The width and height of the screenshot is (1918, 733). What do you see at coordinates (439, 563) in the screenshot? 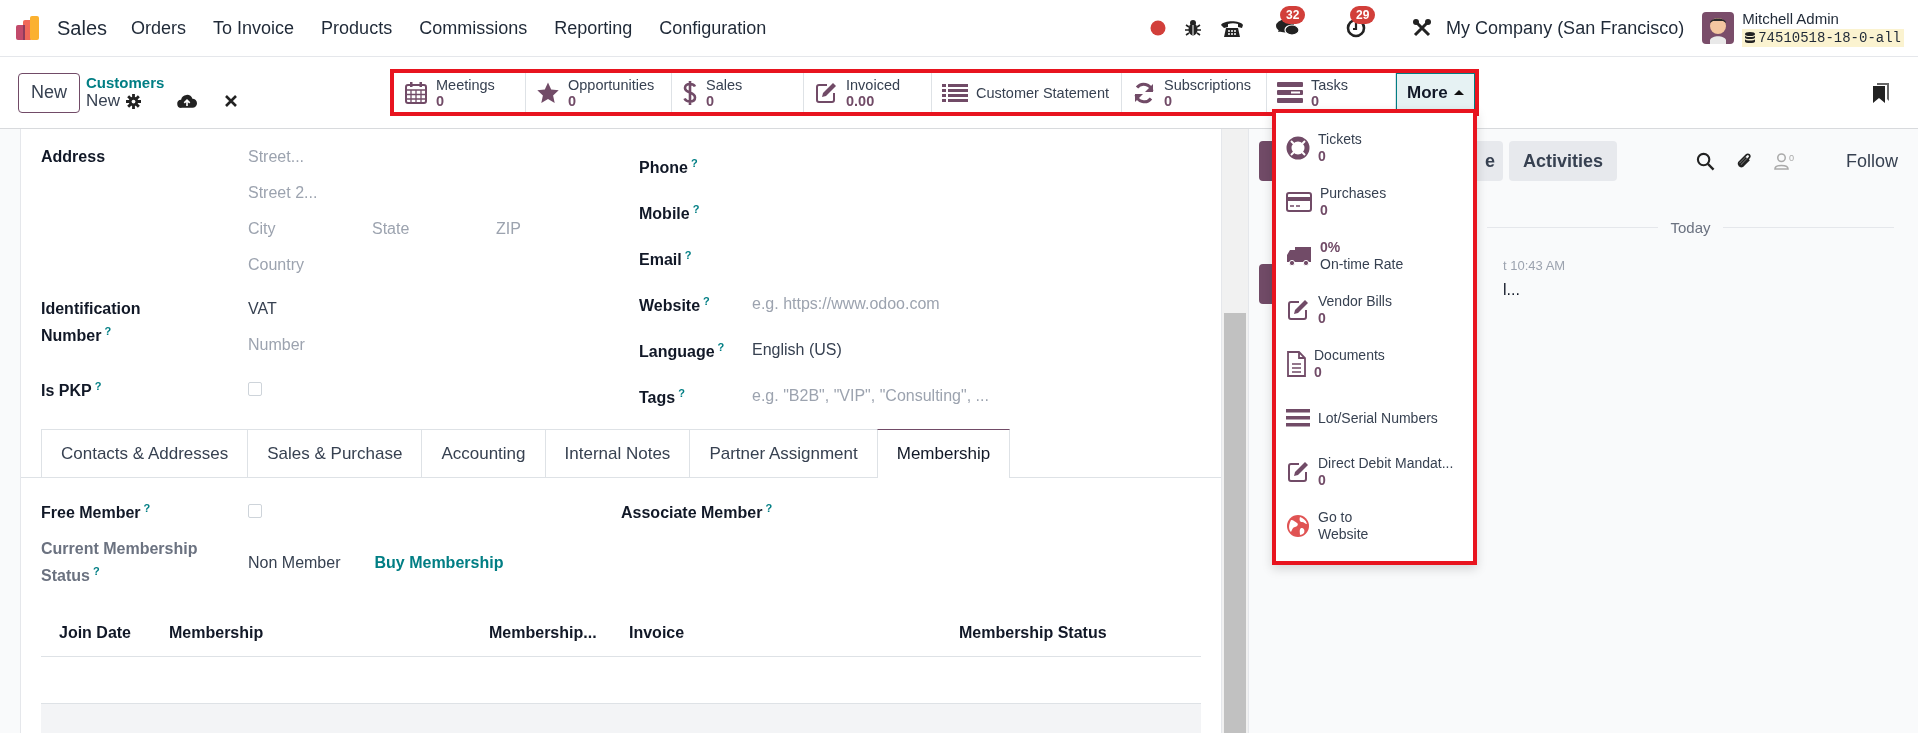
I see `buy-membership-link: Buy Membership` at bounding box center [439, 563].